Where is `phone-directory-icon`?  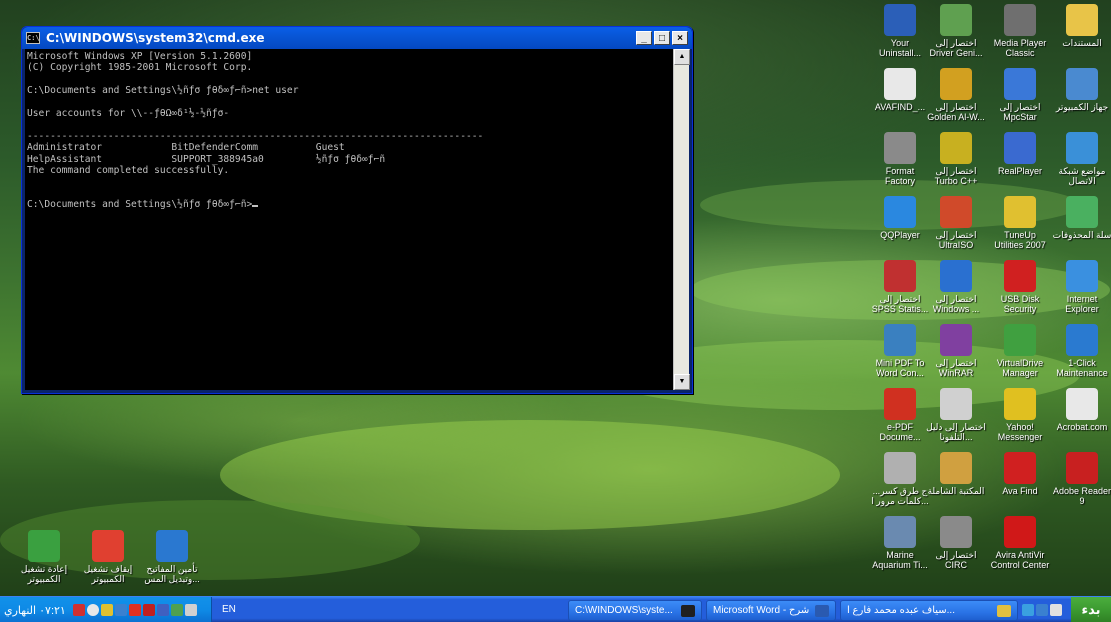 phone-directory-icon is located at coordinates (956, 404).